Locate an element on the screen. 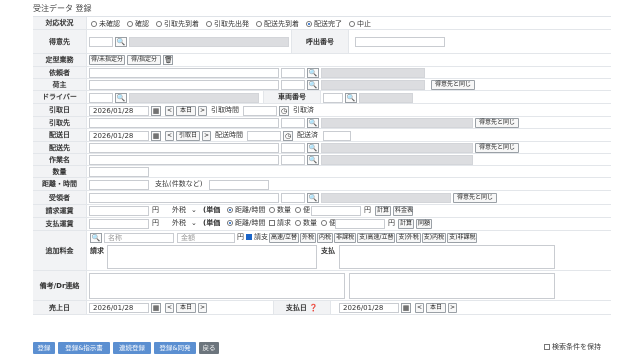  status-option: 確認 is located at coordinates (138, 24).